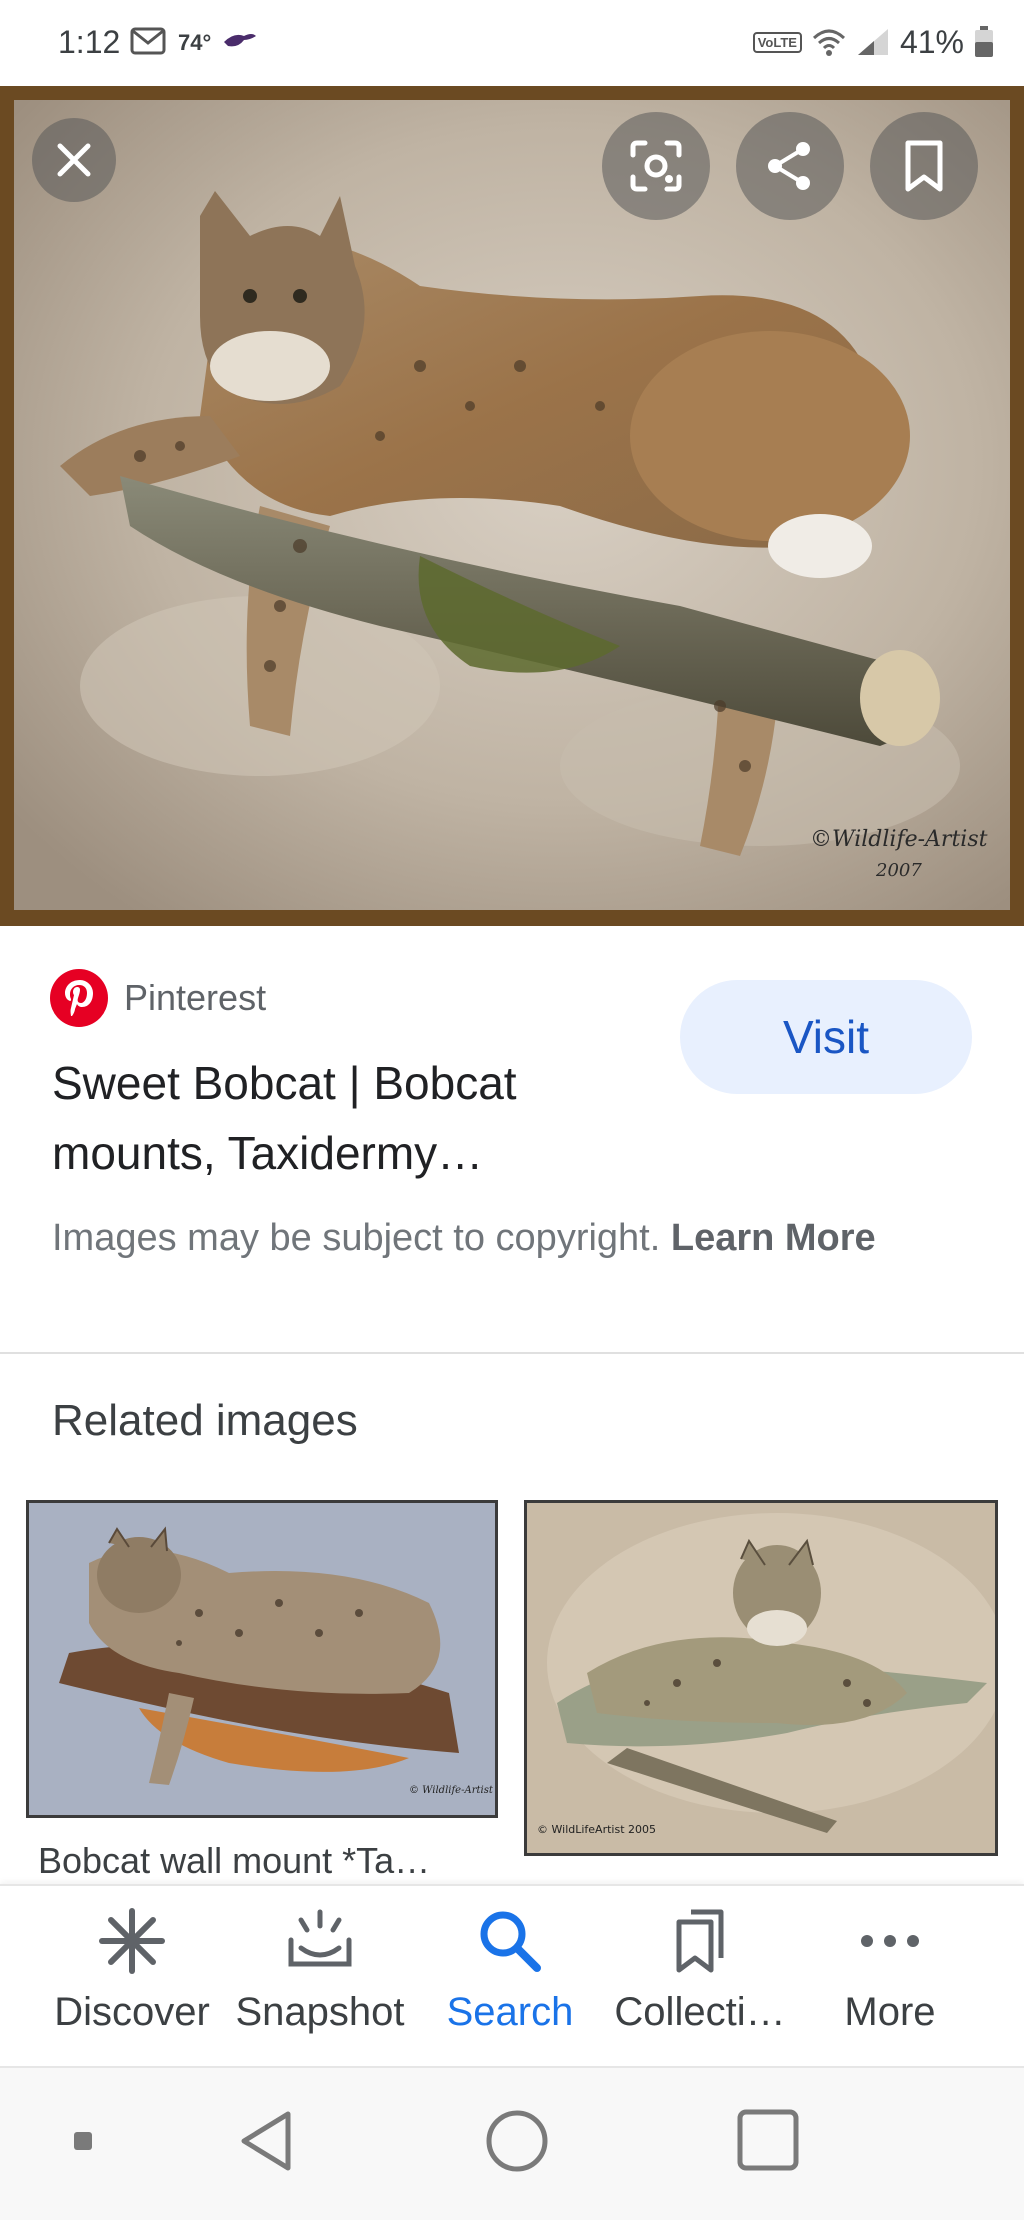  Describe the element at coordinates (512, 43) in the screenshot. I see `status-bar: 1:12 74° VoLTE 41%` at that location.